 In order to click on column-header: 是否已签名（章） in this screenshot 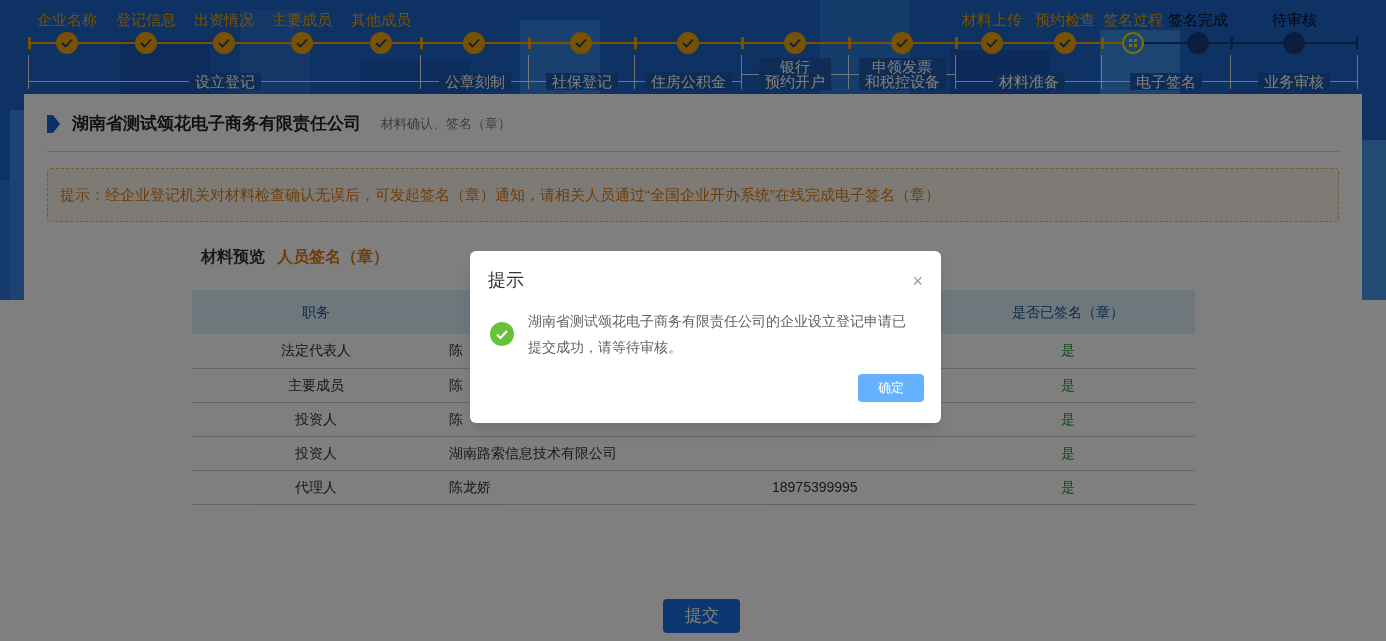, I will do `click(1067, 312)`.